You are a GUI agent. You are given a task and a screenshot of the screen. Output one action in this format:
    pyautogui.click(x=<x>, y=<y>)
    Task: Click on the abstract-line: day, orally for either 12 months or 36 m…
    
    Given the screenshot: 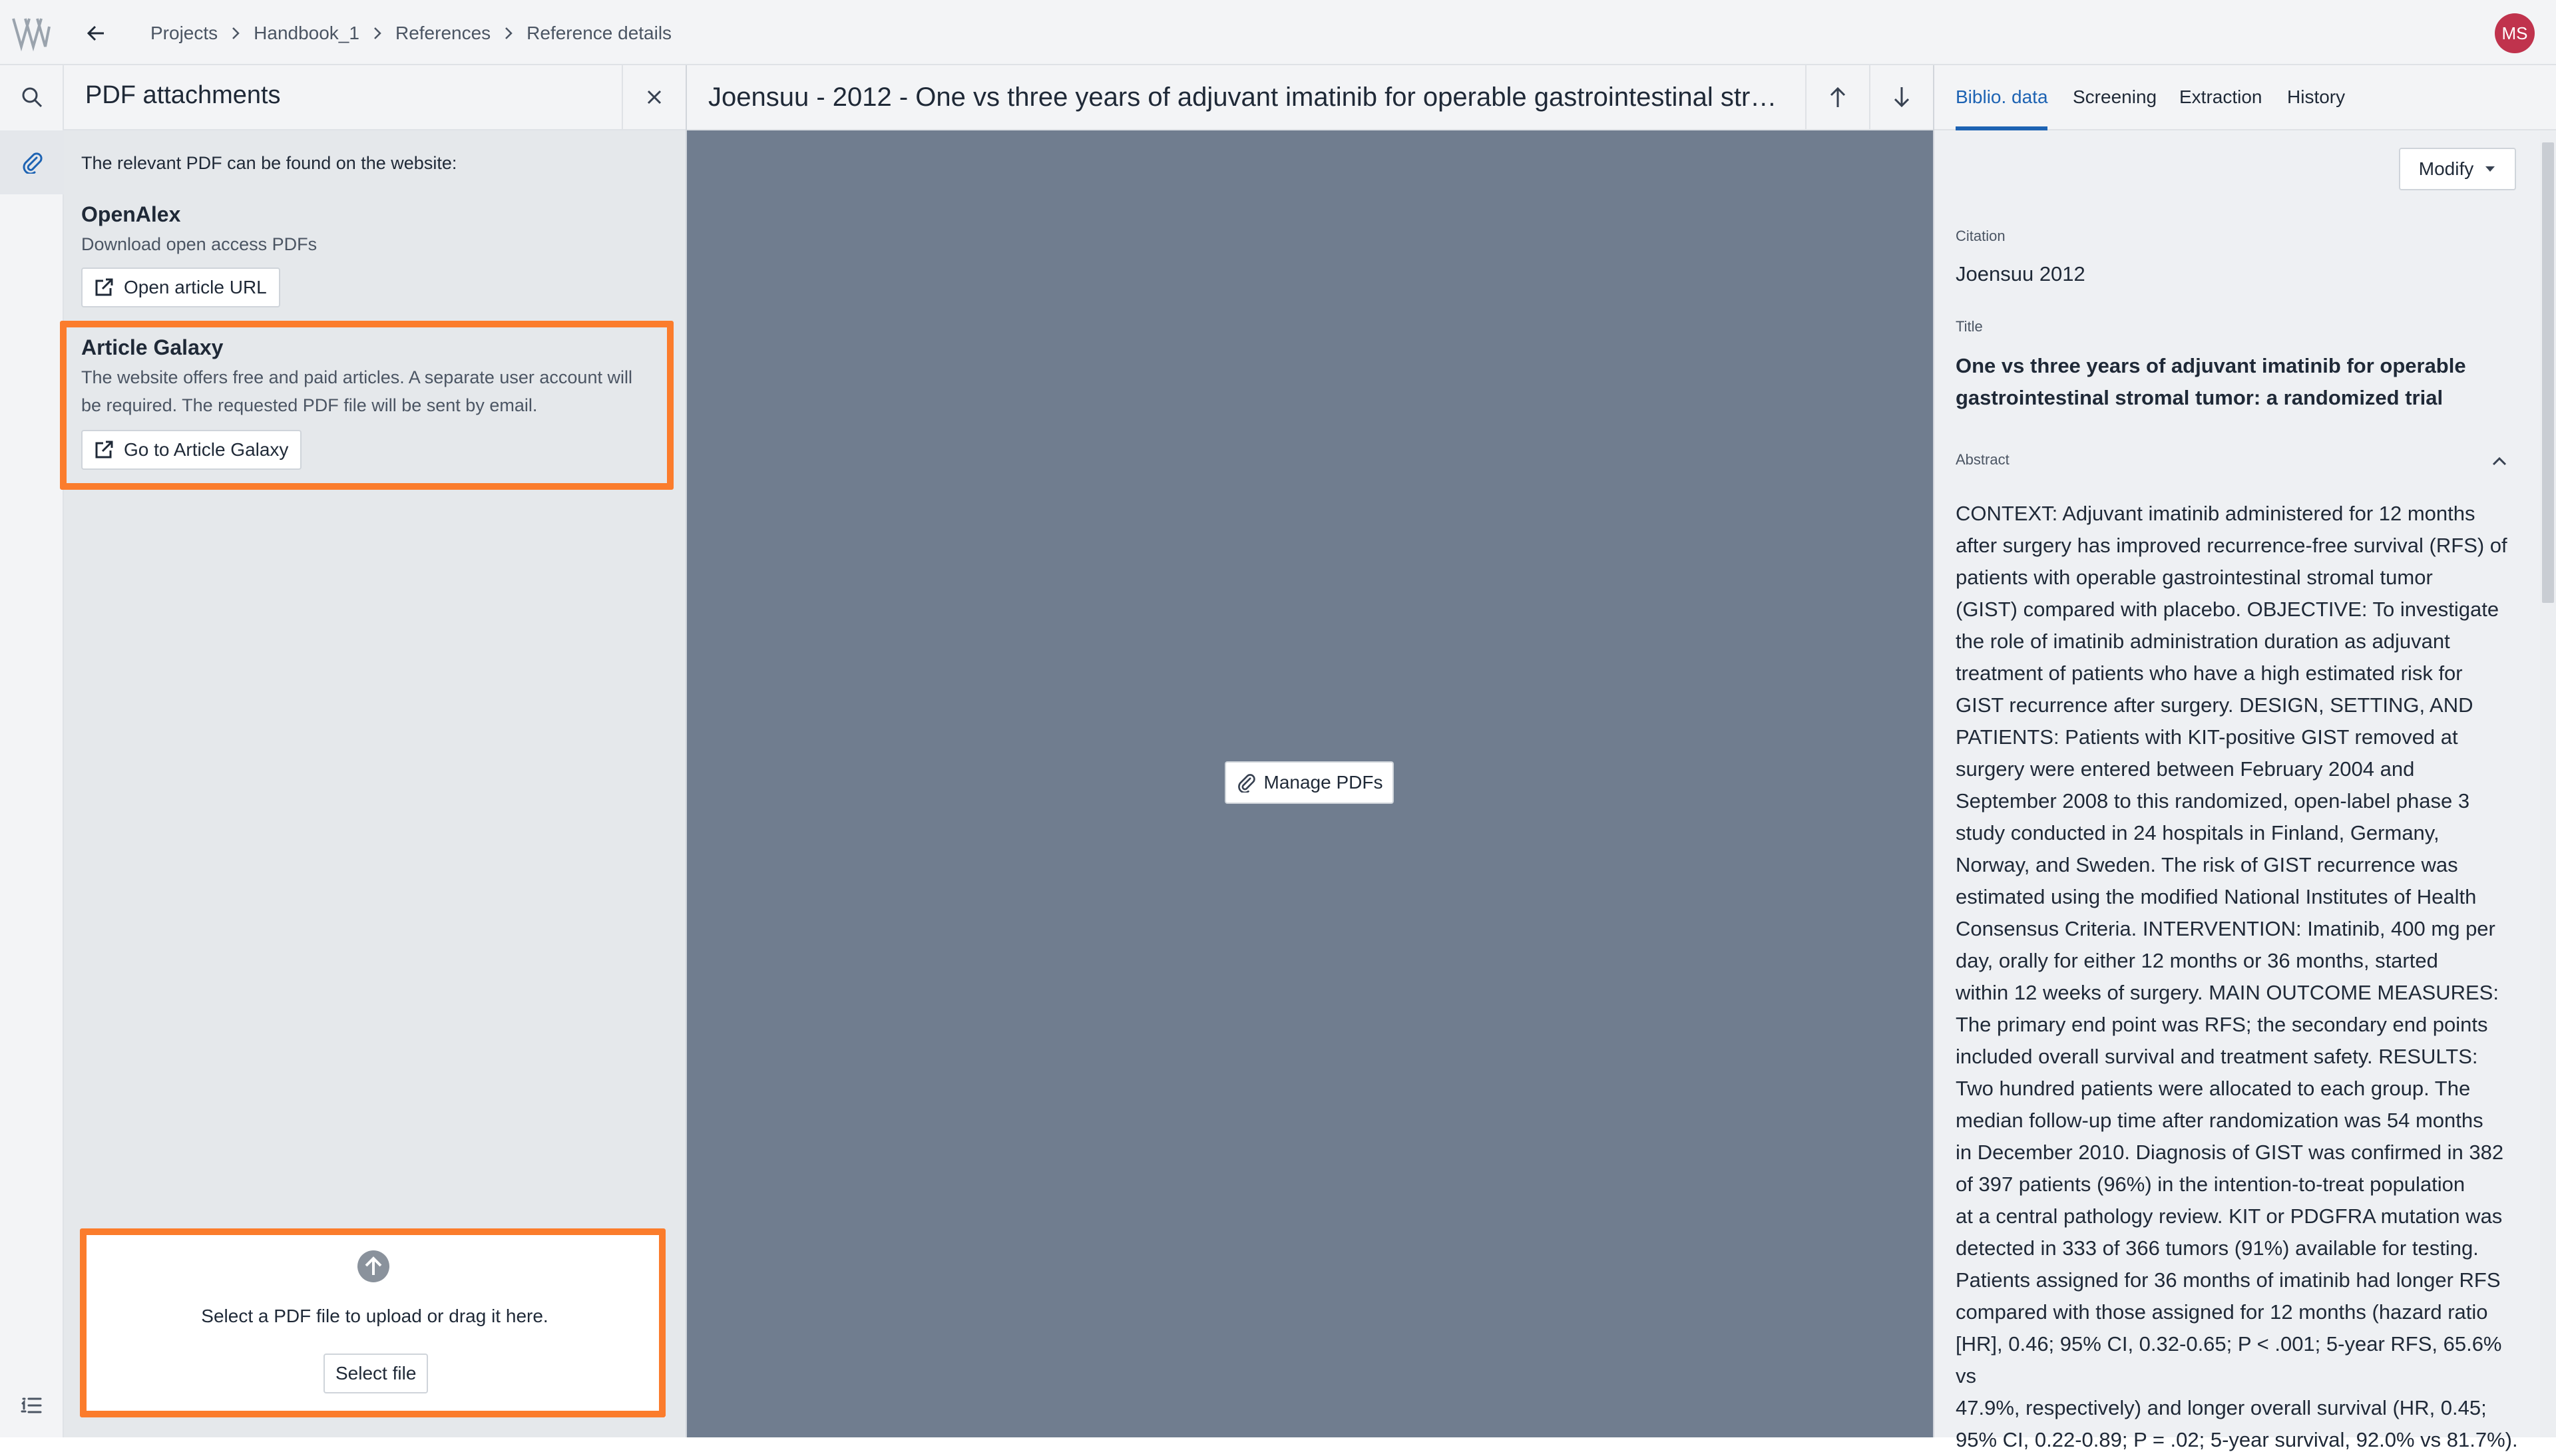 What is the action you would take?
    pyautogui.click(x=2197, y=961)
    